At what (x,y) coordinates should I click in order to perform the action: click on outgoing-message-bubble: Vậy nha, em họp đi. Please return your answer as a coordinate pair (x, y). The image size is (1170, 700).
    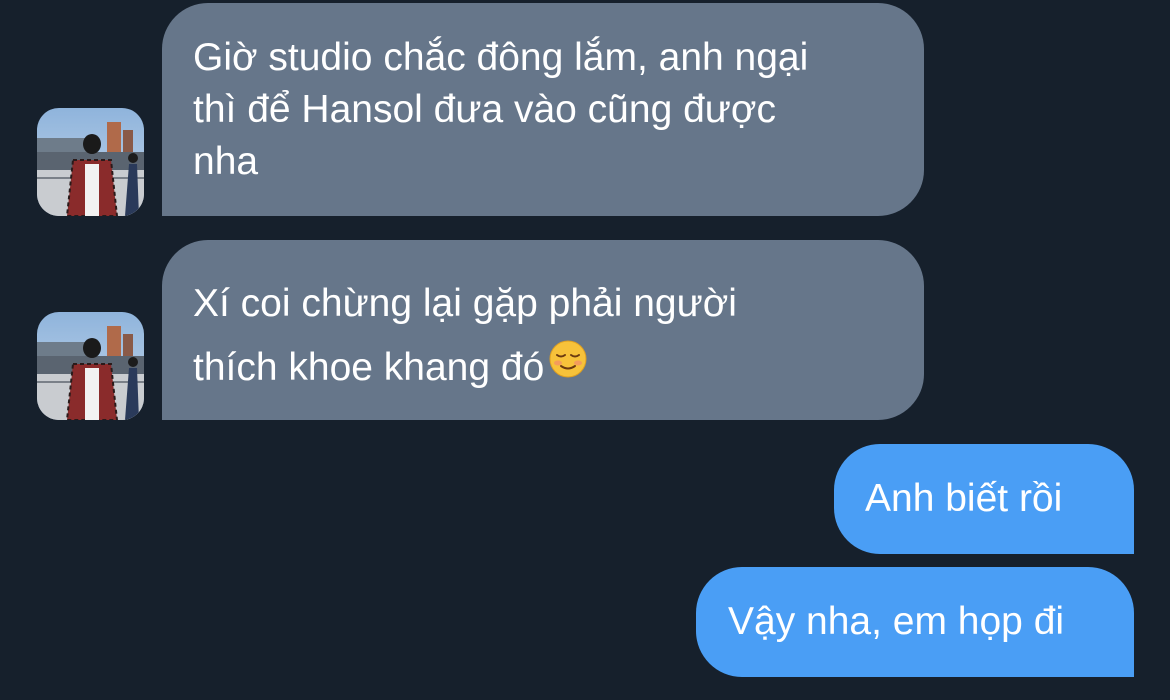
    Looking at the image, I should click on (915, 622).